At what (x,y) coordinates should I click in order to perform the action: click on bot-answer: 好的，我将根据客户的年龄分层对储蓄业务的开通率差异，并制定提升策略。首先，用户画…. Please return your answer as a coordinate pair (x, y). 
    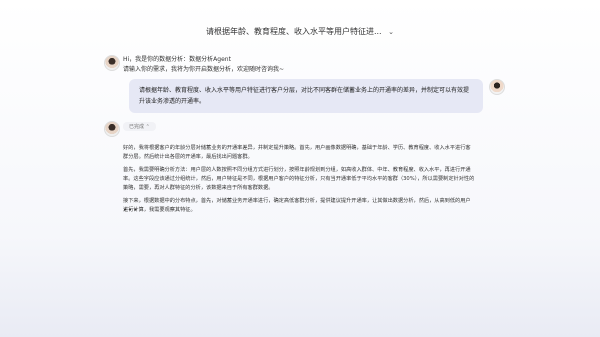
    Looking at the image, I should click on (299, 181).